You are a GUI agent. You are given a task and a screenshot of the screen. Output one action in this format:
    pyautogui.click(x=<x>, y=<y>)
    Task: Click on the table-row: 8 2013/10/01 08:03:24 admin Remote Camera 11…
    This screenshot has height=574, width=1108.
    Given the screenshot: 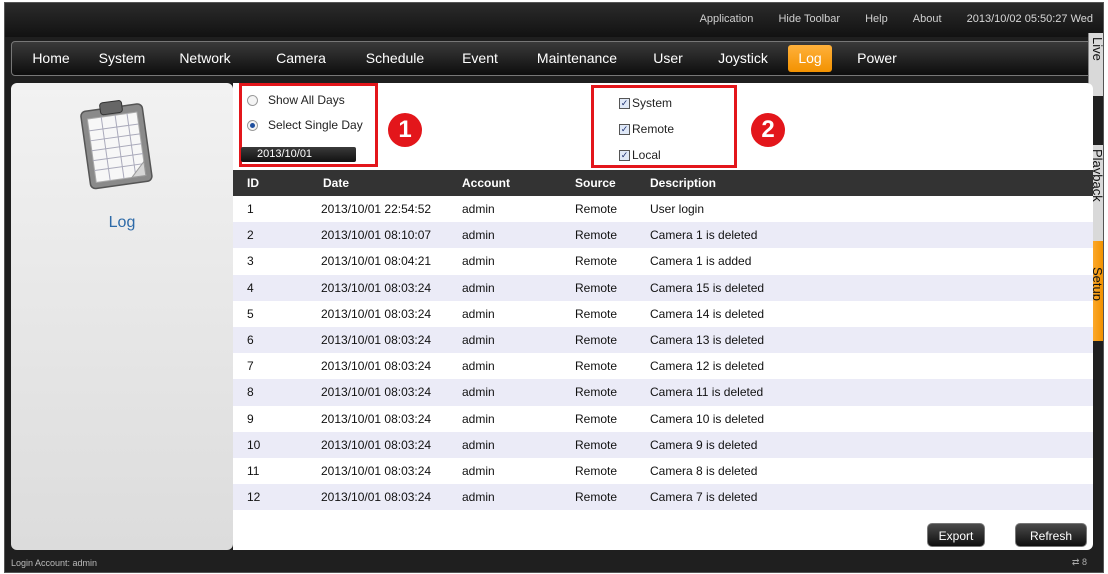 What is the action you would take?
    pyautogui.click(x=663, y=392)
    